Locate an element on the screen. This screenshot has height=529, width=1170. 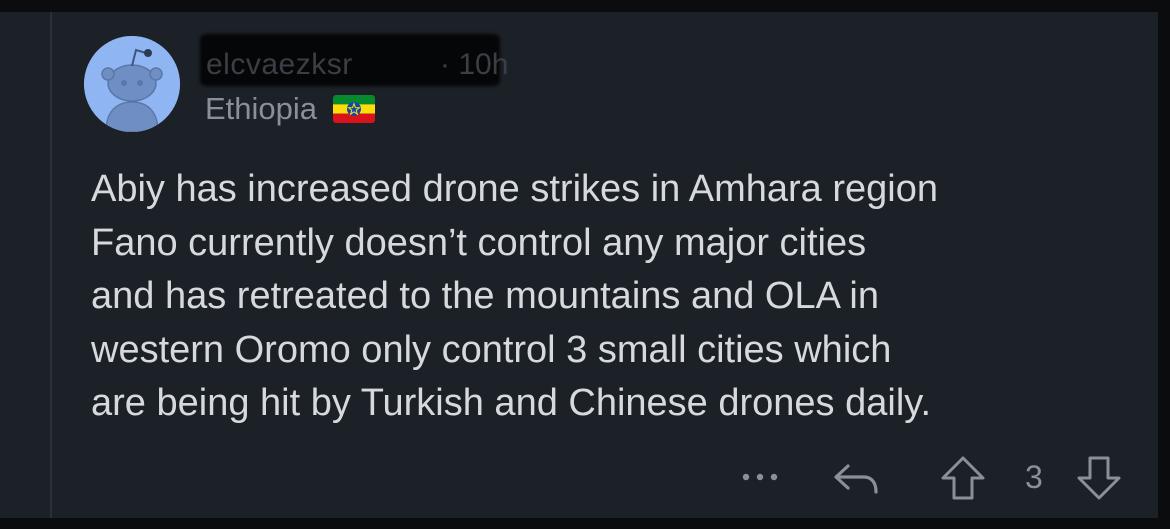
thread-line is located at coordinates (51, 265).